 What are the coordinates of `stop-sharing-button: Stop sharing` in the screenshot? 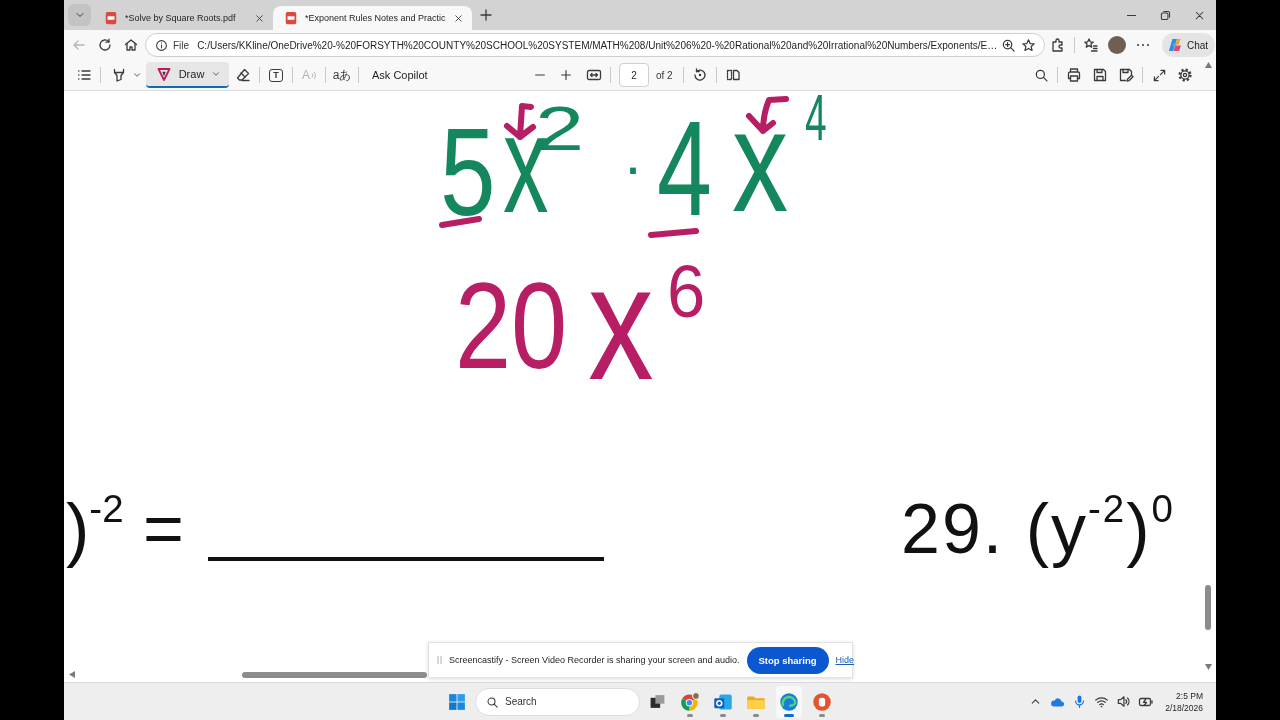 It's located at (787, 660).